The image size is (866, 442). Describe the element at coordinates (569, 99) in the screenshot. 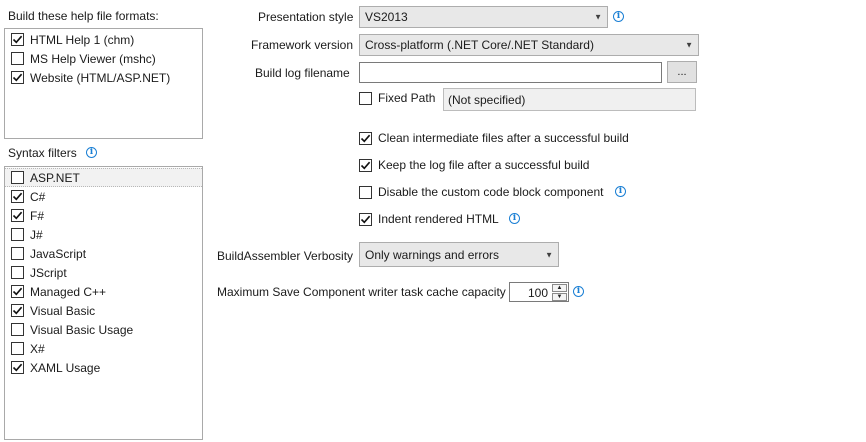

I see `fixed-path-field: (Not specified)` at that location.